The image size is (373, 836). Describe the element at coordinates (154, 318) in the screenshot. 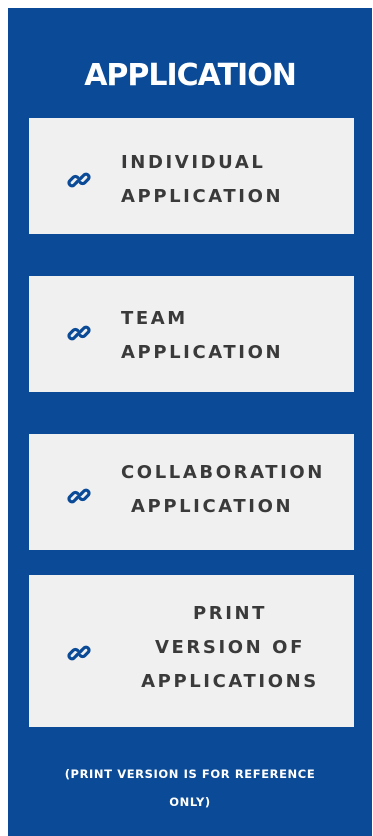

I see `link-label-line: TEAM` at that location.